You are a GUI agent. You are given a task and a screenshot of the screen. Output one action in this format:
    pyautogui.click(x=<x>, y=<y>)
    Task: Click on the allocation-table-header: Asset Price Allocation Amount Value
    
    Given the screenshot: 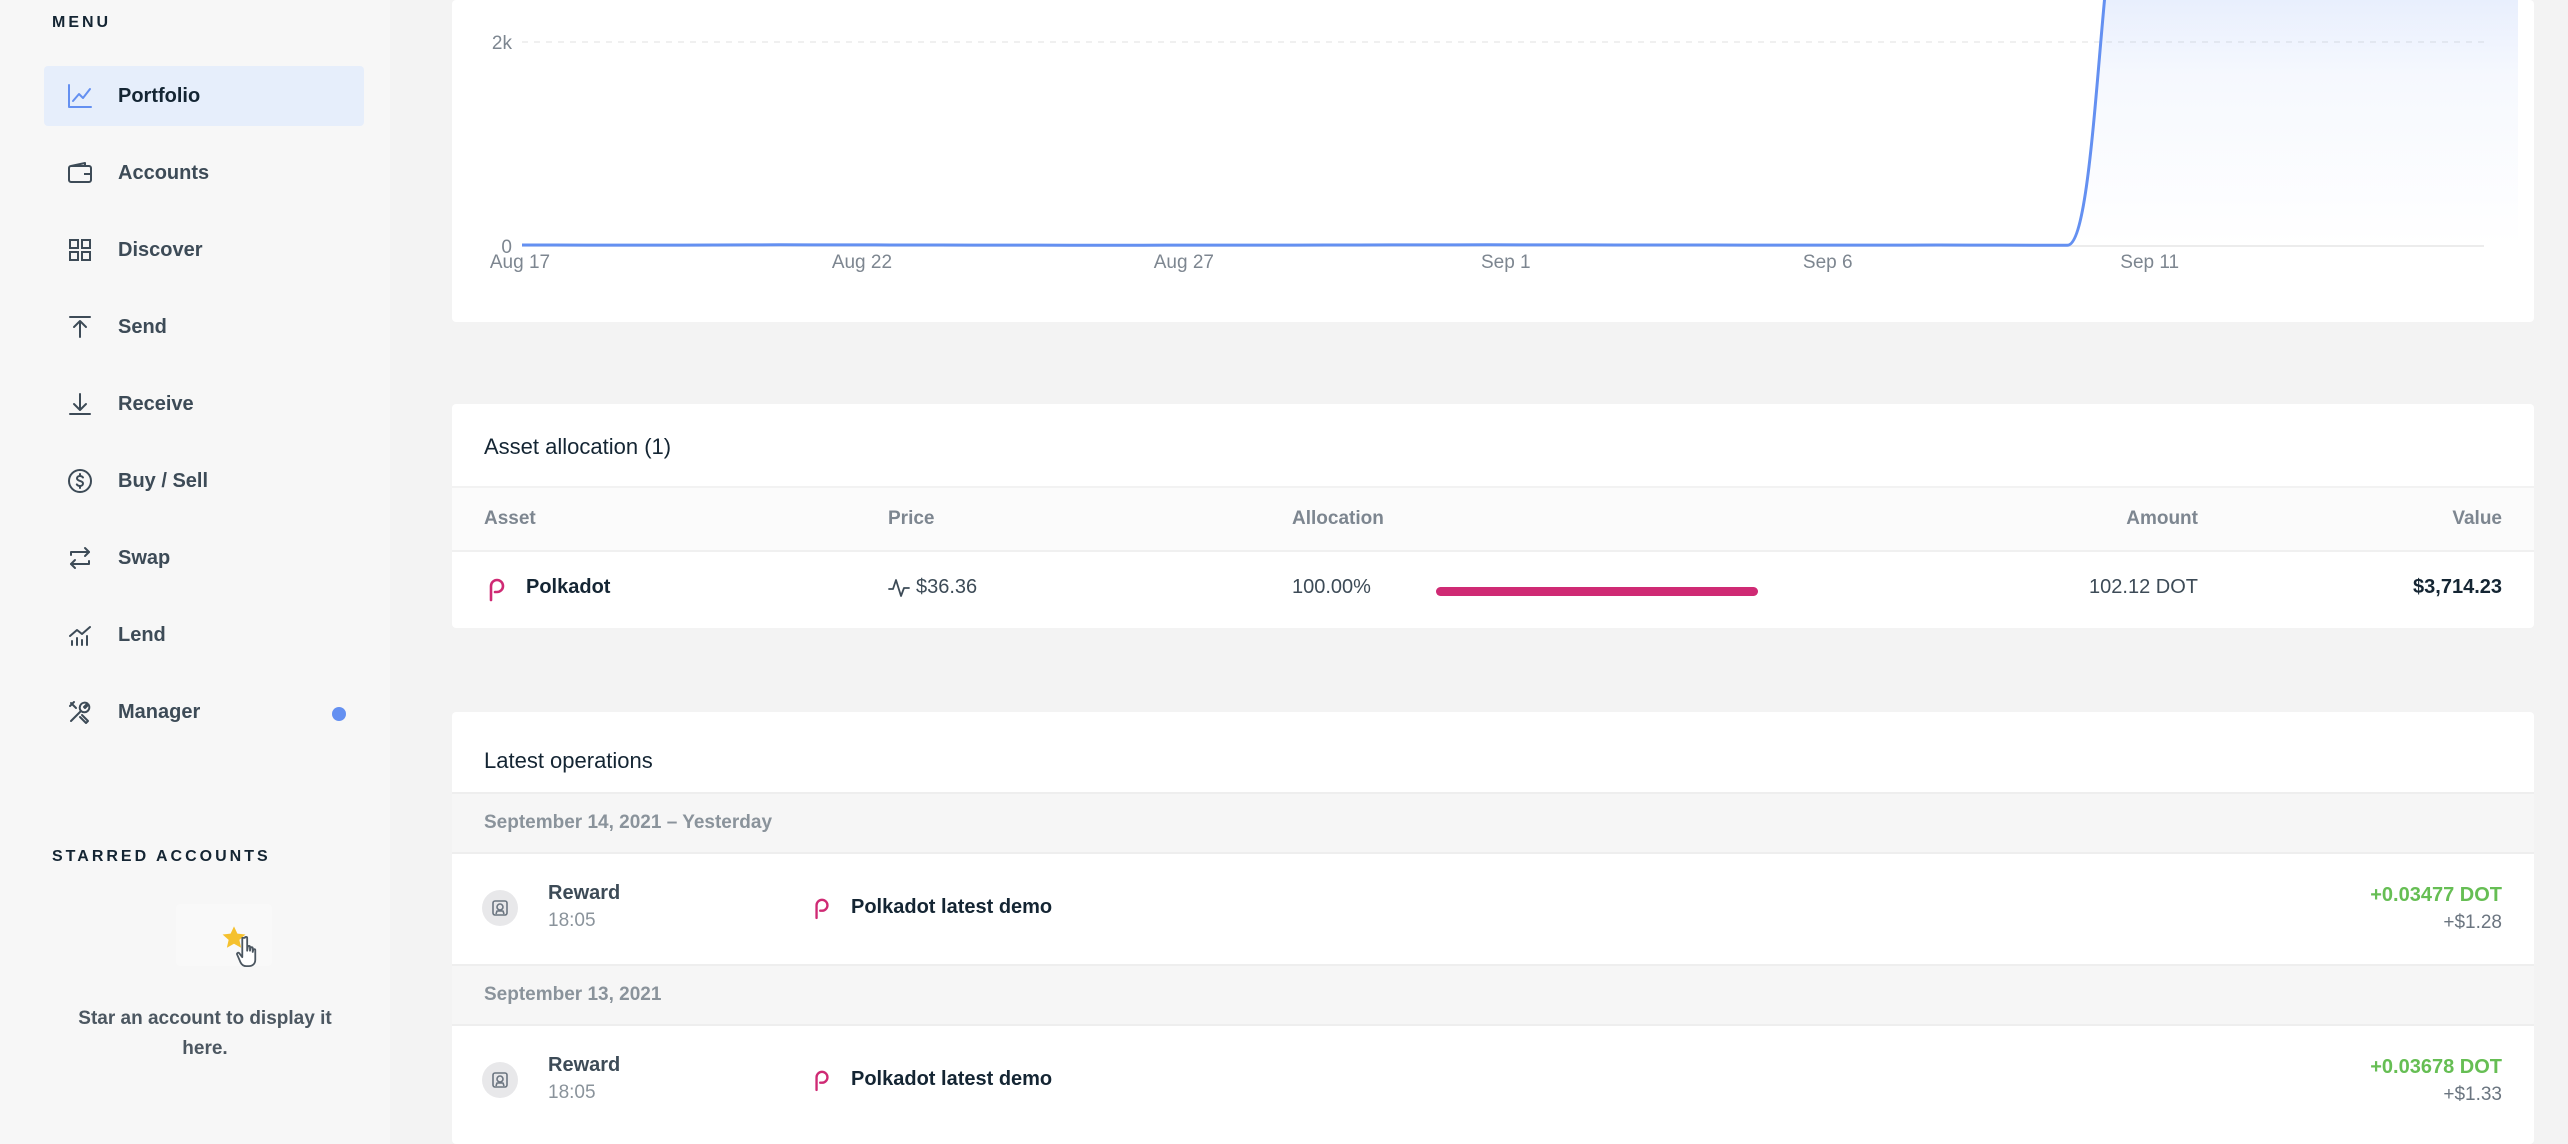 What is the action you would take?
    pyautogui.click(x=1493, y=519)
    